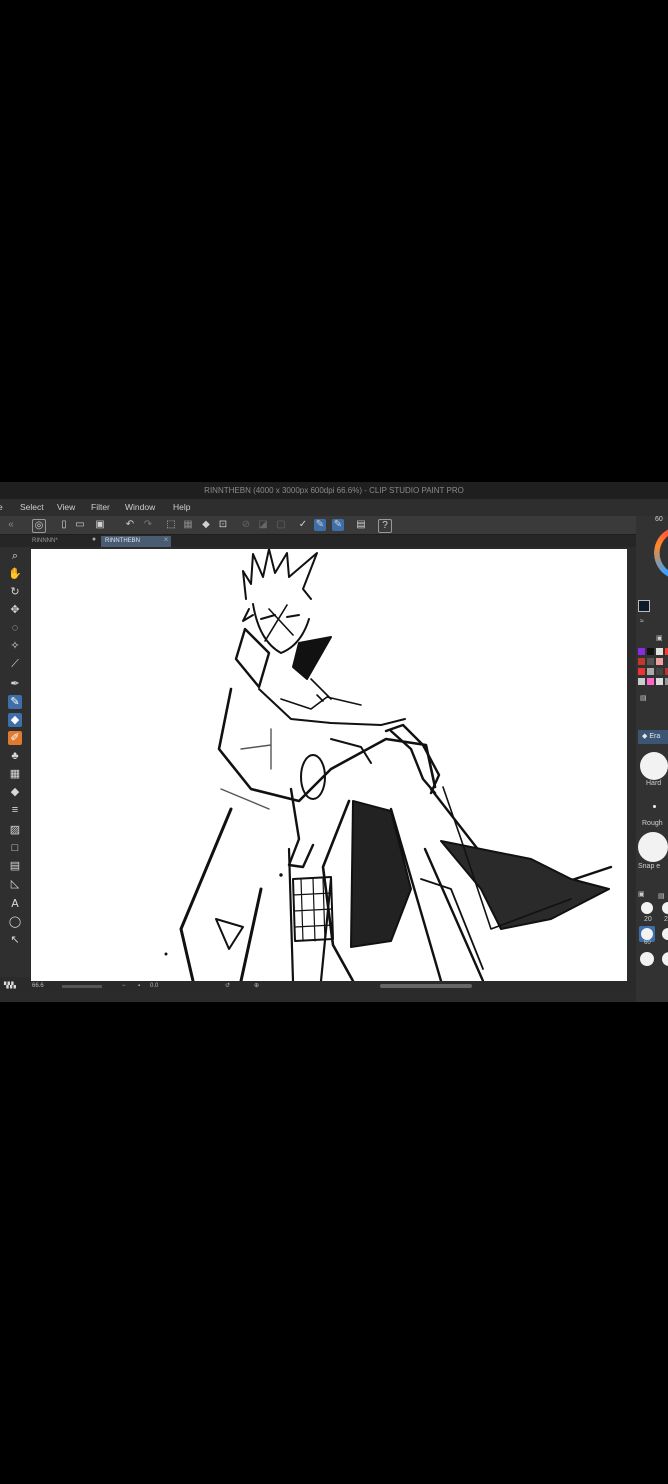 The height and width of the screenshot is (1484, 668). What do you see at coordinates (15, 610) in the screenshot?
I see `move-arrows-icon: ✥` at bounding box center [15, 610].